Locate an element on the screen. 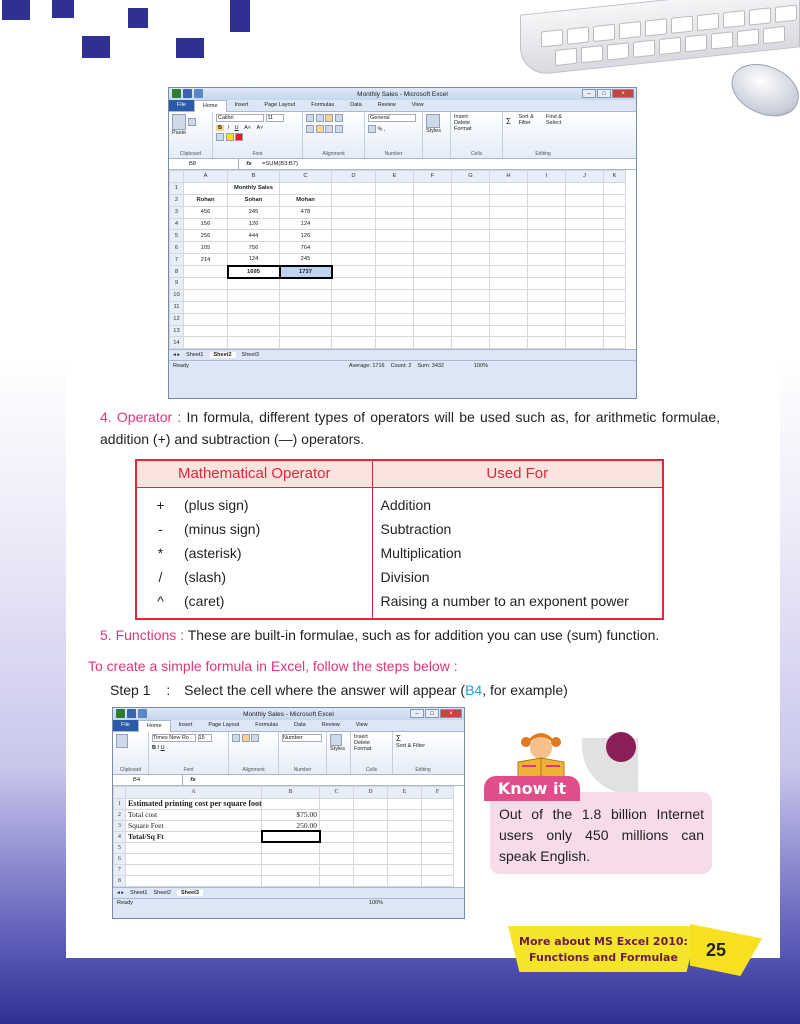 Image resolution: width=800 pixels, height=1024 pixels. column-header: F is located at coordinates (432, 176).